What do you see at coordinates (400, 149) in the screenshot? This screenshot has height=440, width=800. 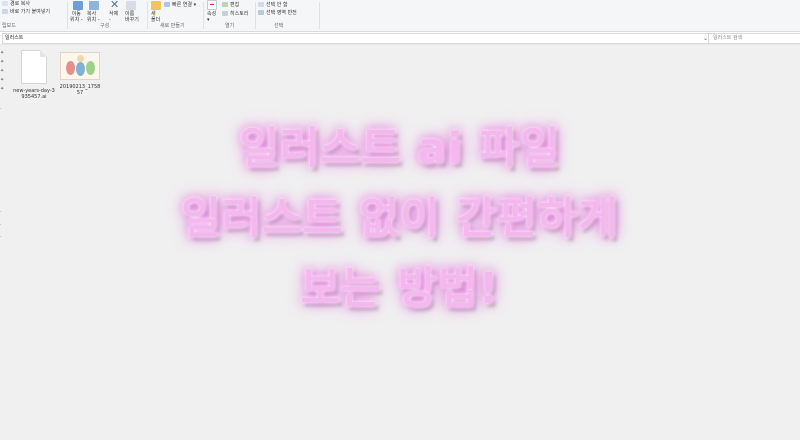 I see `overlay-title-line-1: 일러스트 ai 파일` at bounding box center [400, 149].